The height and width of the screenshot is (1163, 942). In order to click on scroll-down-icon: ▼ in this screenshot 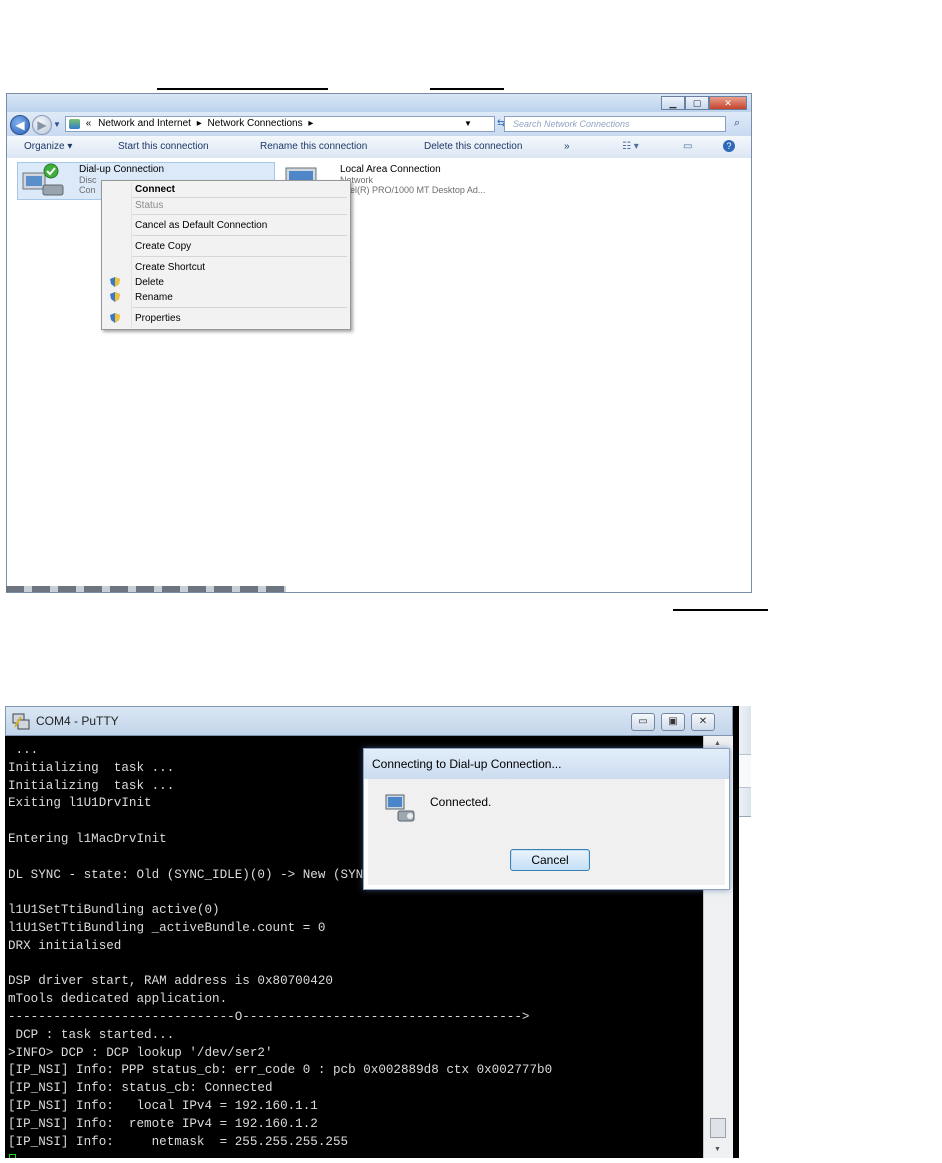, I will do `click(717, 1149)`.